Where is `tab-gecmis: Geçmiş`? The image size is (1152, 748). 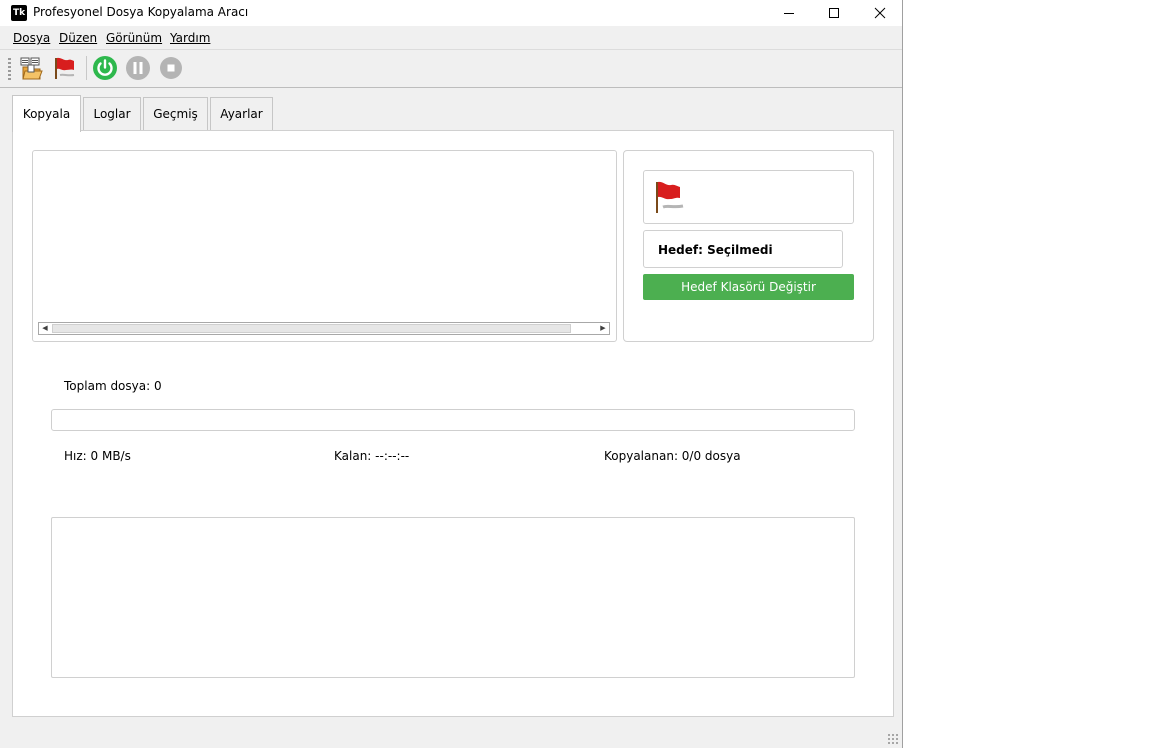
tab-gecmis: Geçmiş is located at coordinates (175, 113).